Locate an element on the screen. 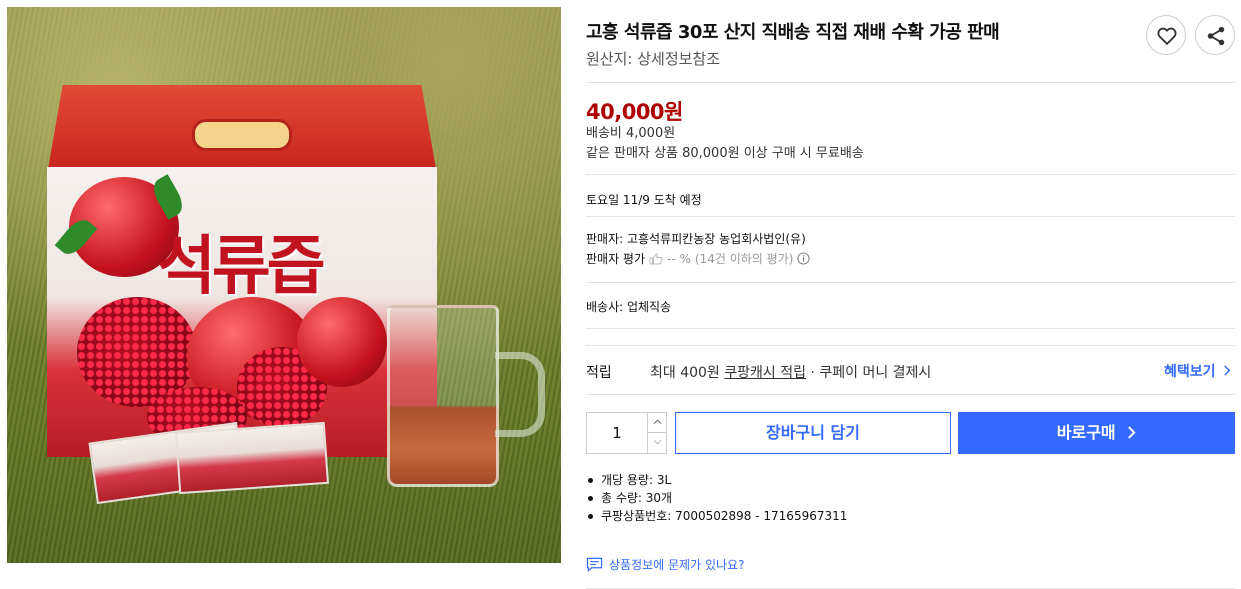 Image resolution: width=1241 pixels, height=589 pixels. seller-rating-note: (14건 이하의 평가) is located at coordinates (744, 259).